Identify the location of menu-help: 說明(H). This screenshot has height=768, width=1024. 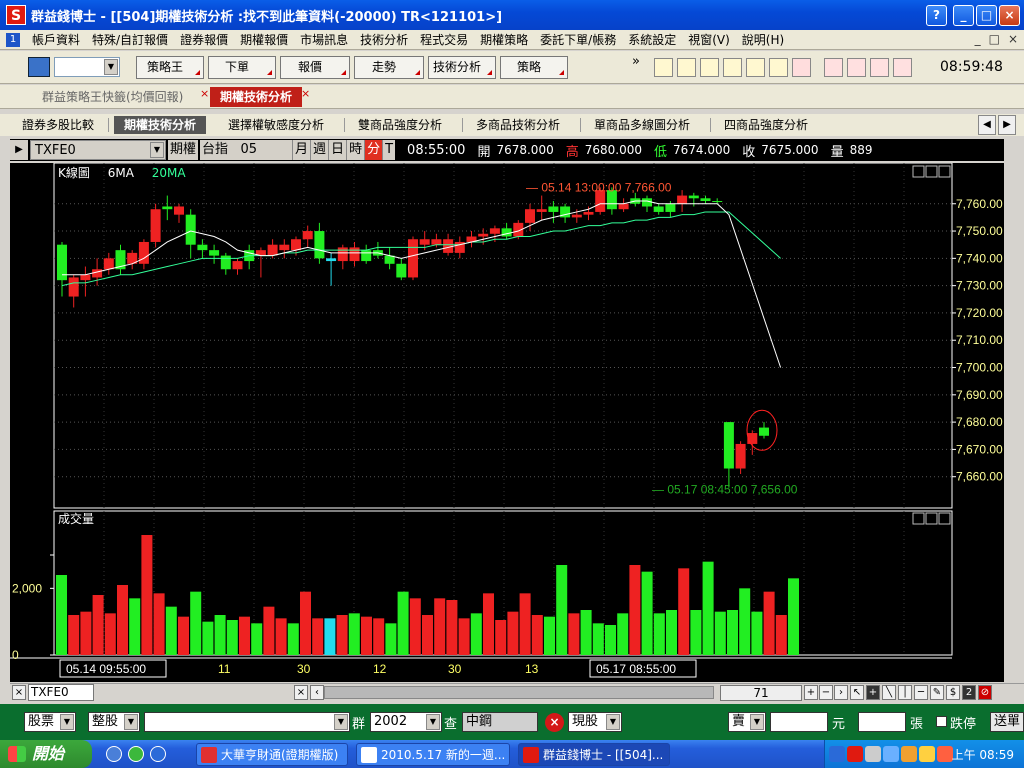
(763, 39).